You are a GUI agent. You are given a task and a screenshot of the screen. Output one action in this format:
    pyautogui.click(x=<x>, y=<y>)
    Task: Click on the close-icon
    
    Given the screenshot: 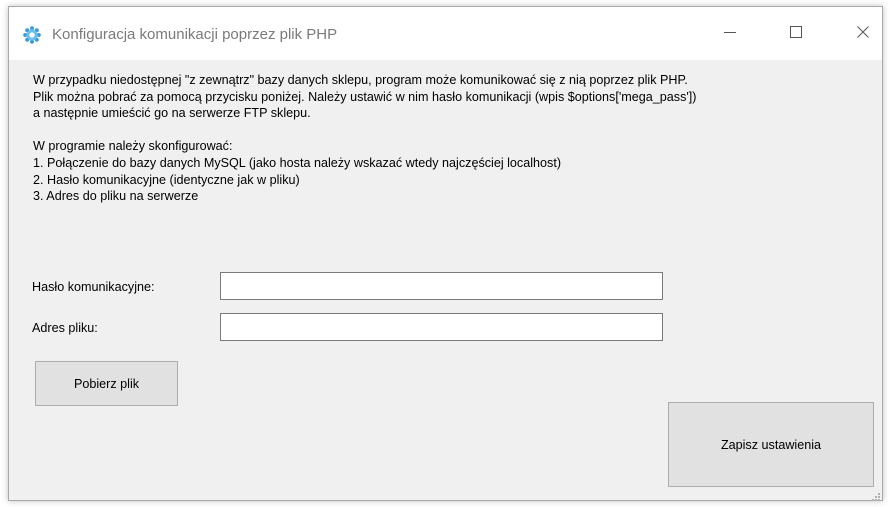 What is the action you would take?
    pyautogui.click(x=863, y=34)
    